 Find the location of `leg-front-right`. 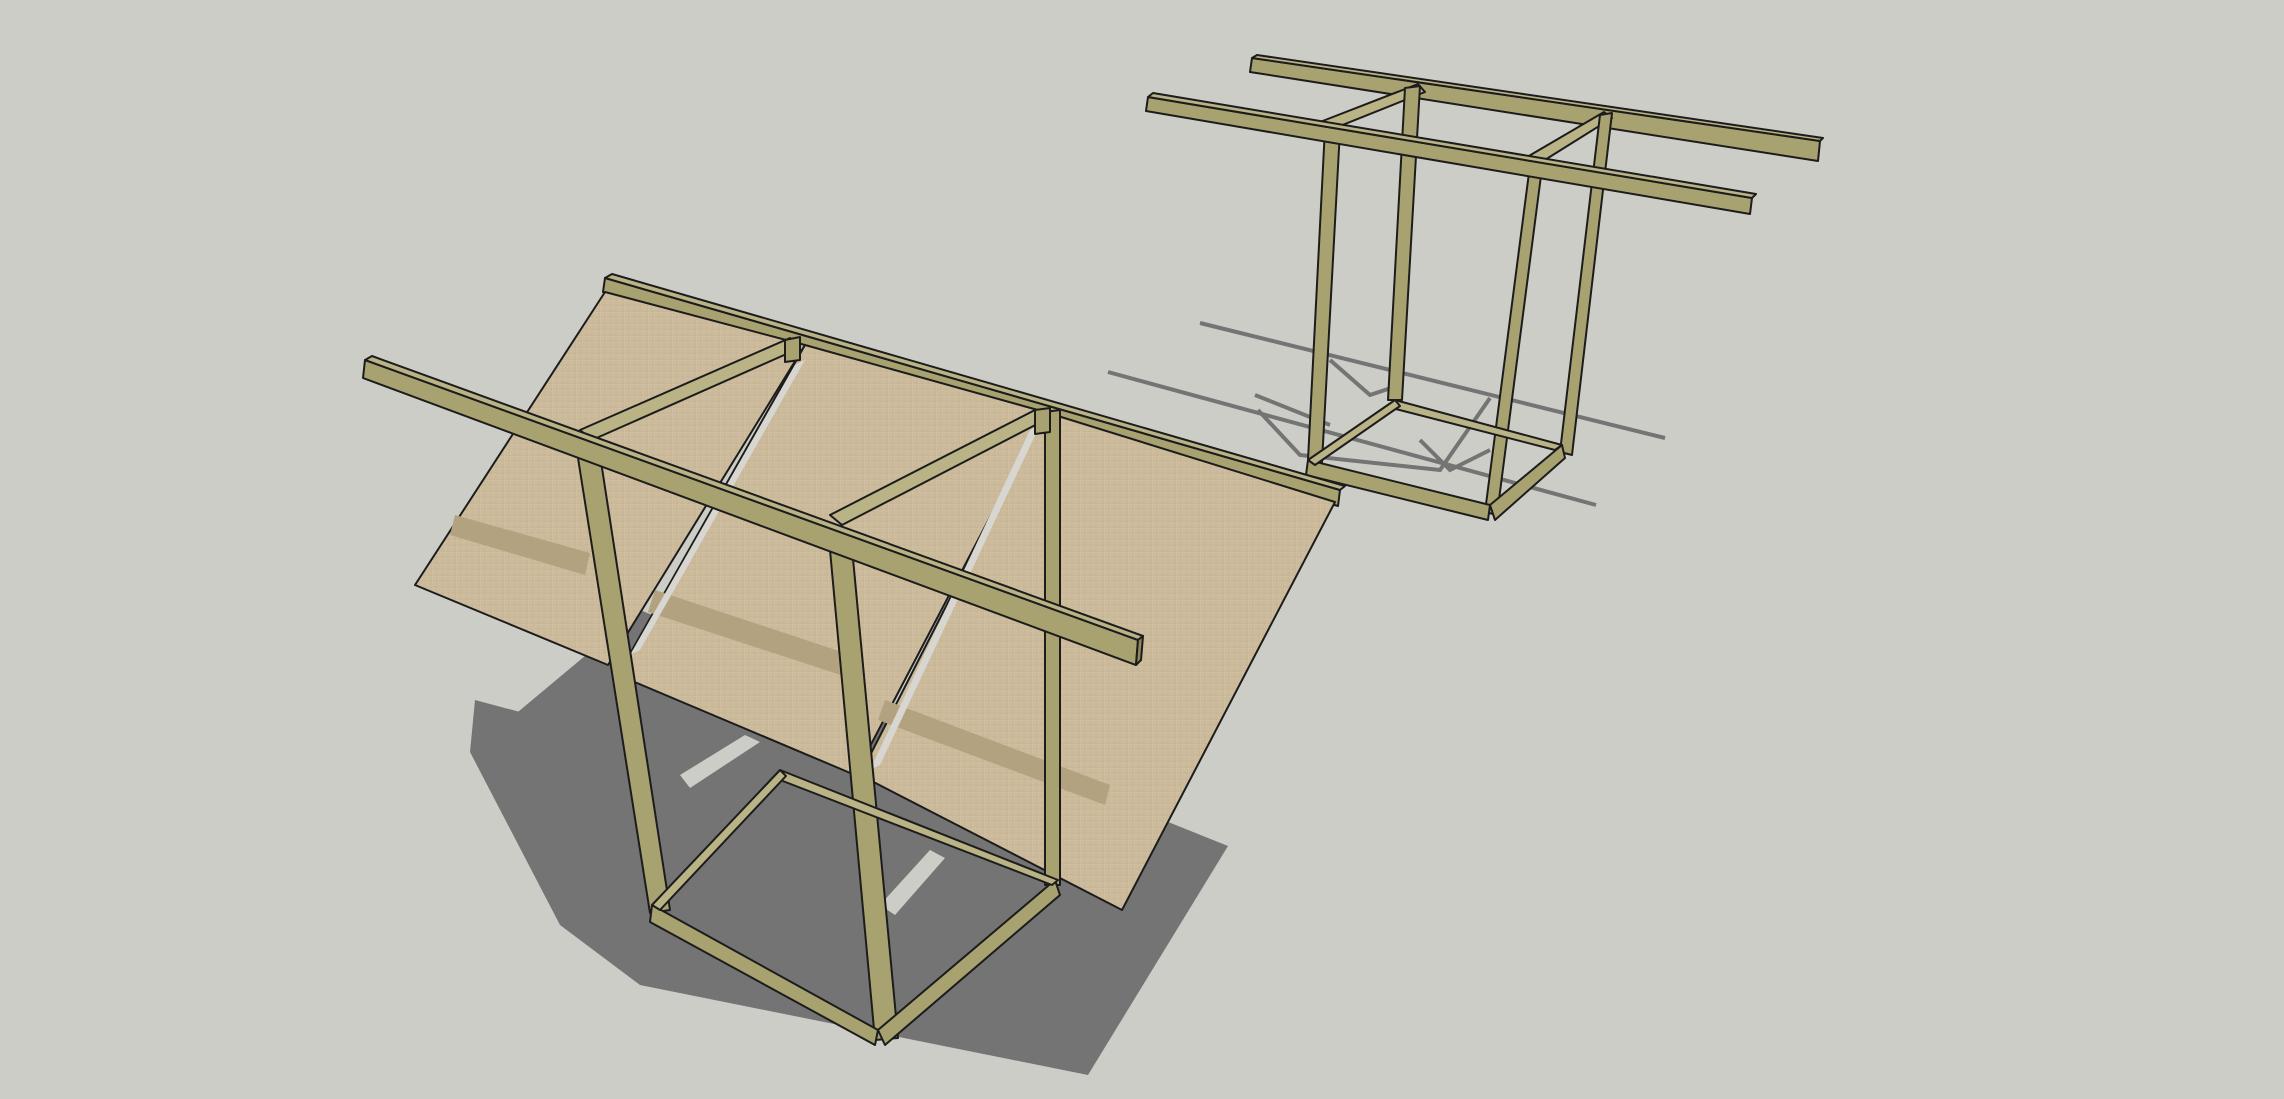

leg-front-right is located at coordinates (1513, 340).